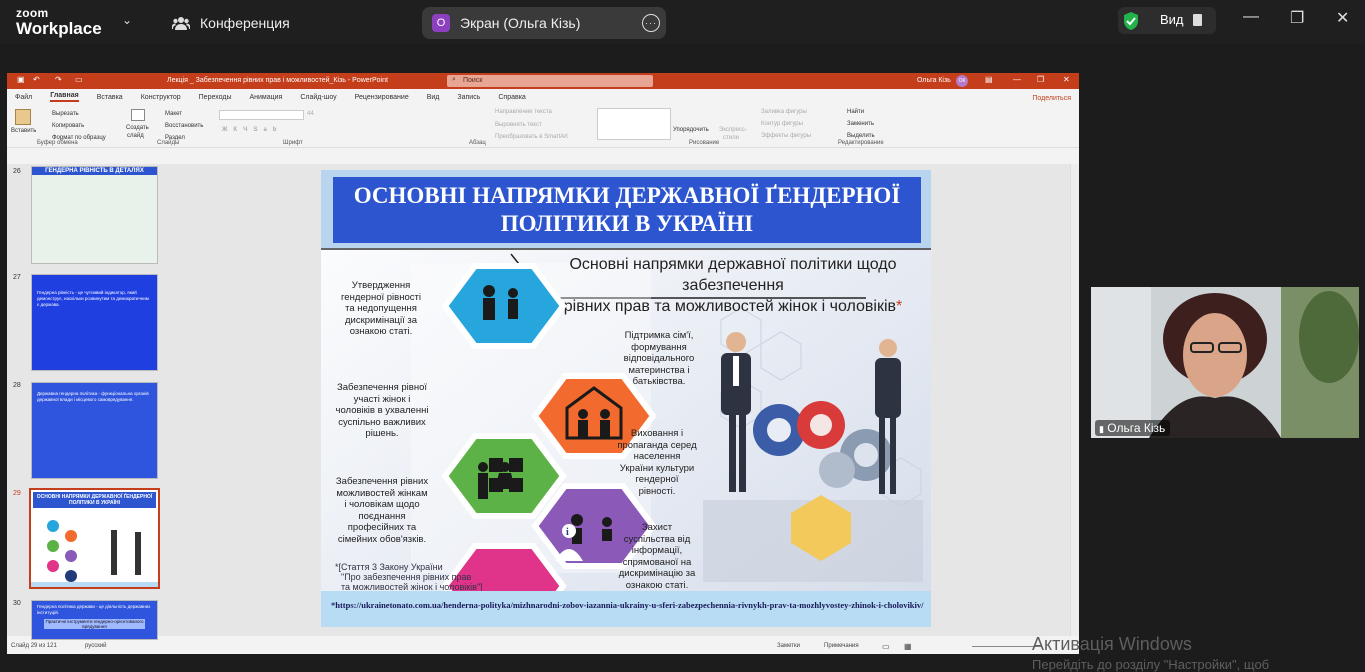 The width and height of the screenshot is (1365, 672). What do you see at coordinates (733, 130) in the screenshot?
I see `express-styles-label-1: Экспресс-` at bounding box center [733, 130].